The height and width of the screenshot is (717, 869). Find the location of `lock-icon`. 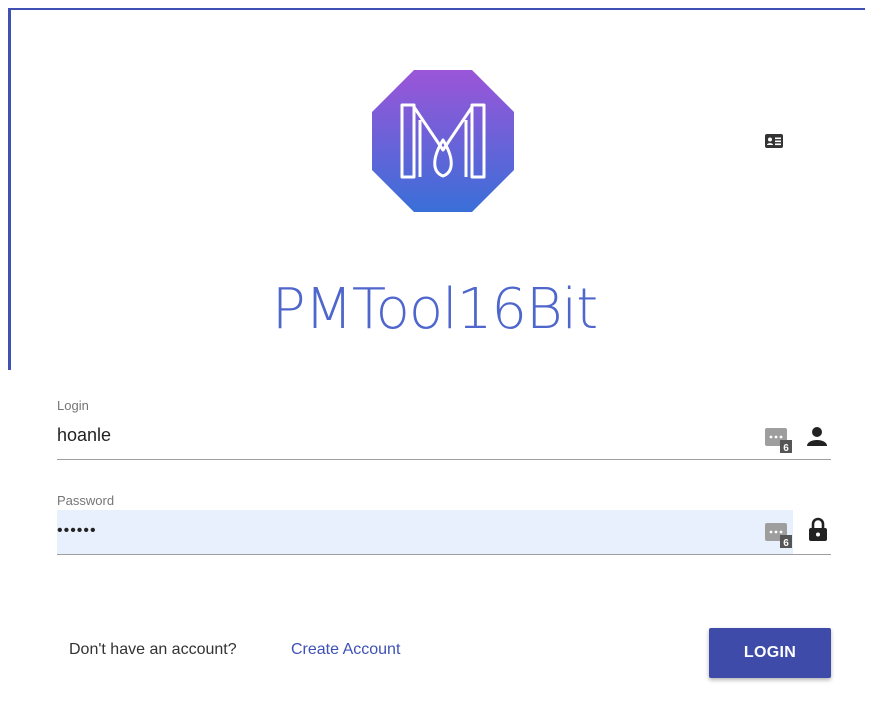

lock-icon is located at coordinates (818, 529).